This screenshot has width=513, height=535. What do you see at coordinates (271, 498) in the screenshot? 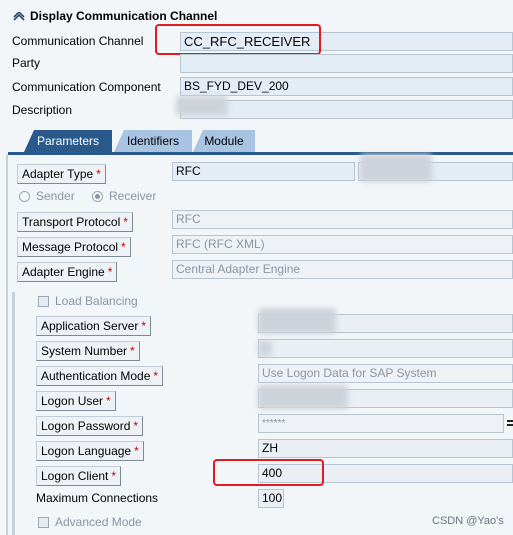
I see `max-connections-field: 100` at bounding box center [271, 498].